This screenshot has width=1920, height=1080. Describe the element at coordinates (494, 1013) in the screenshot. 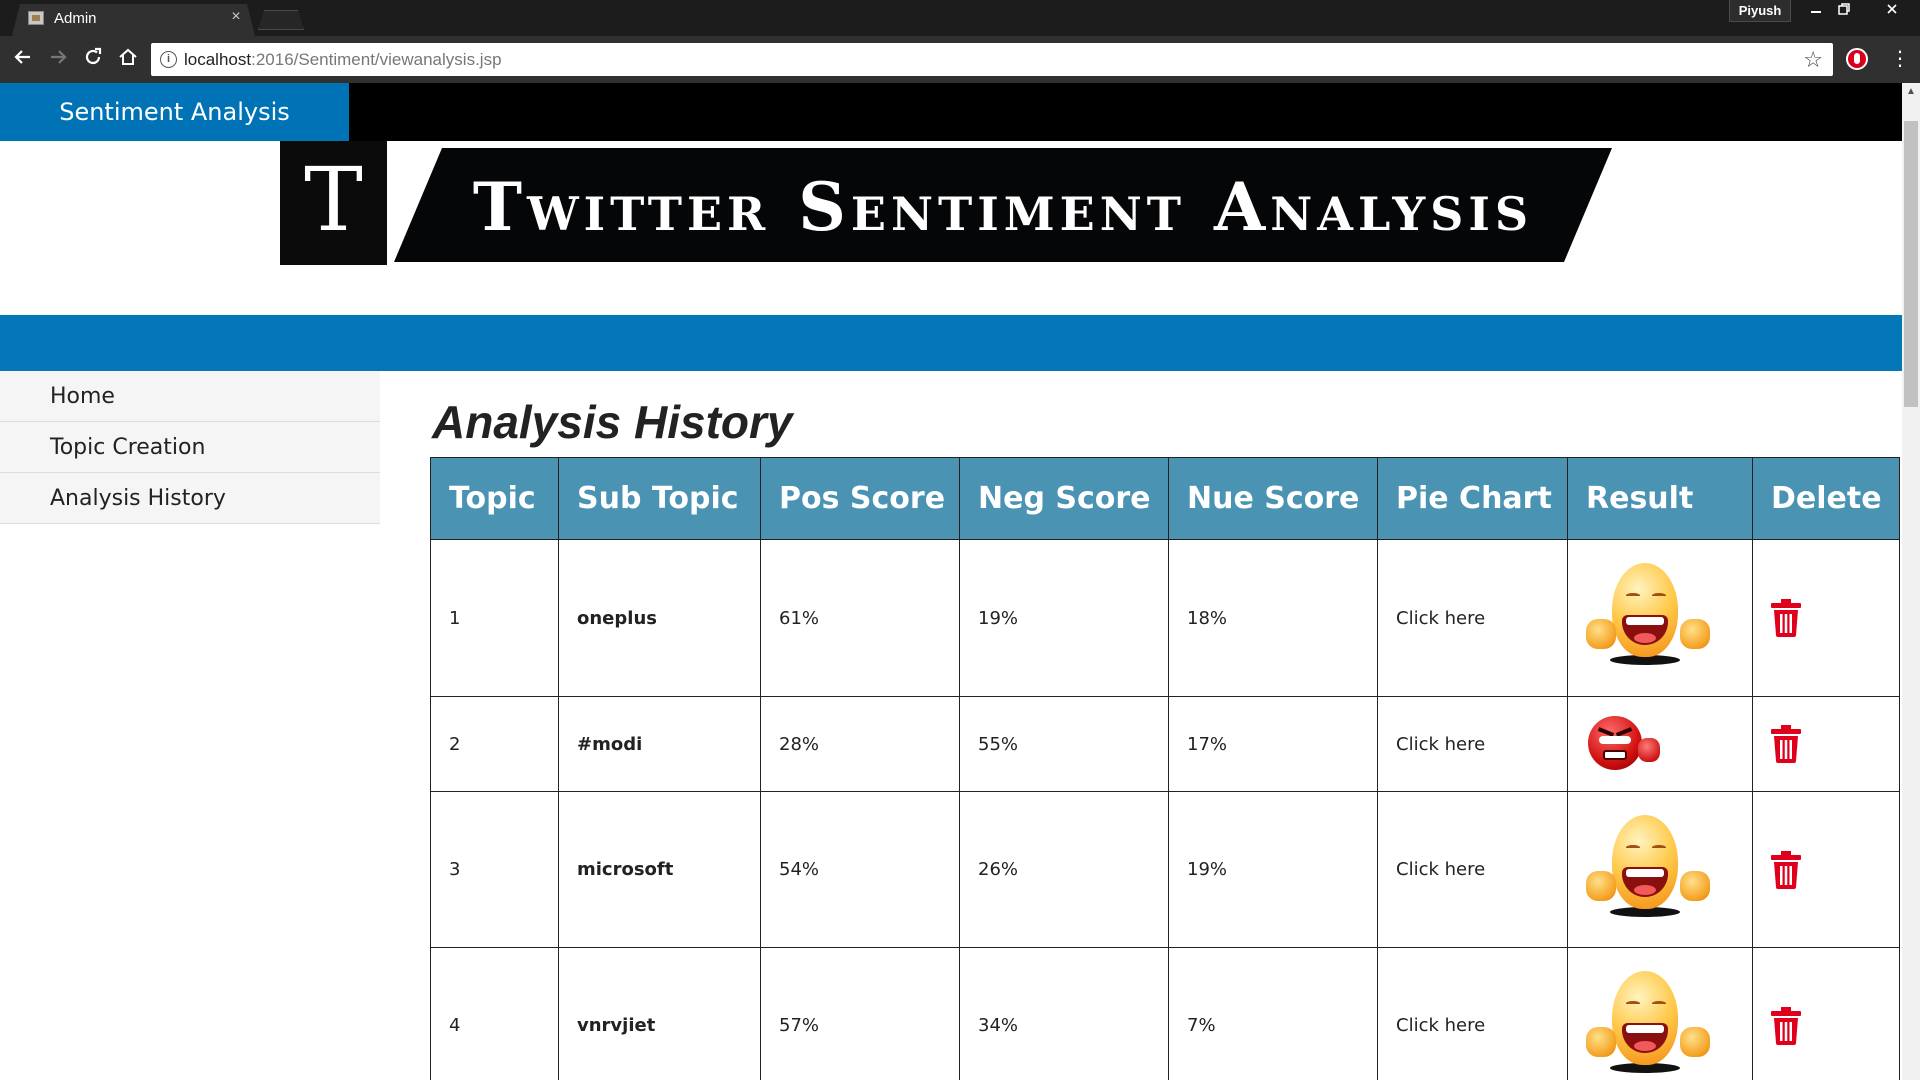

I see `cell-topic: 4` at that location.